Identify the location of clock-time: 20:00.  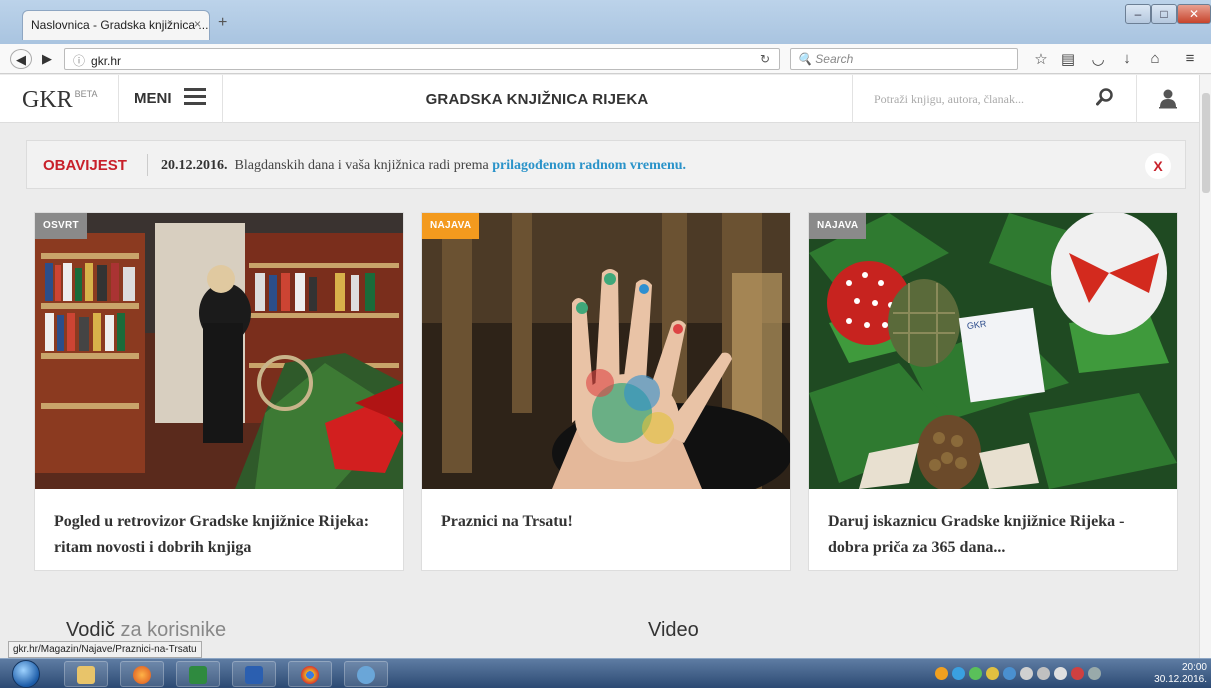
(1194, 667).